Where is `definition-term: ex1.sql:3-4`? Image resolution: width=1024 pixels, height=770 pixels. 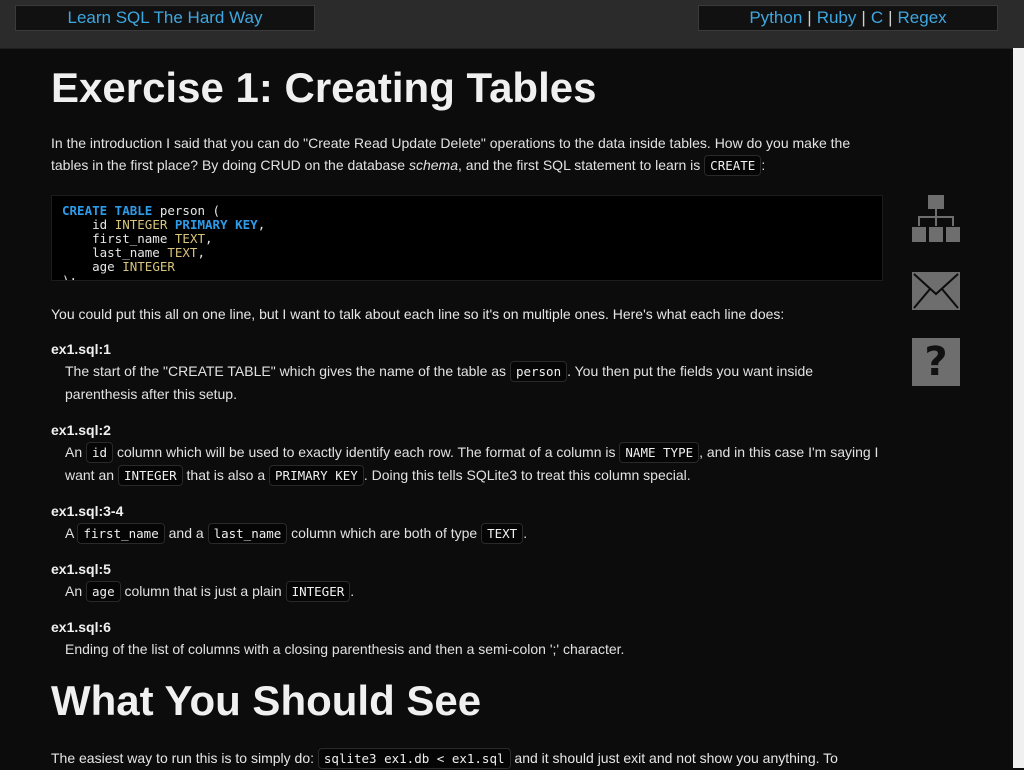 definition-term: ex1.sql:3-4 is located at coordinates (87, 511).